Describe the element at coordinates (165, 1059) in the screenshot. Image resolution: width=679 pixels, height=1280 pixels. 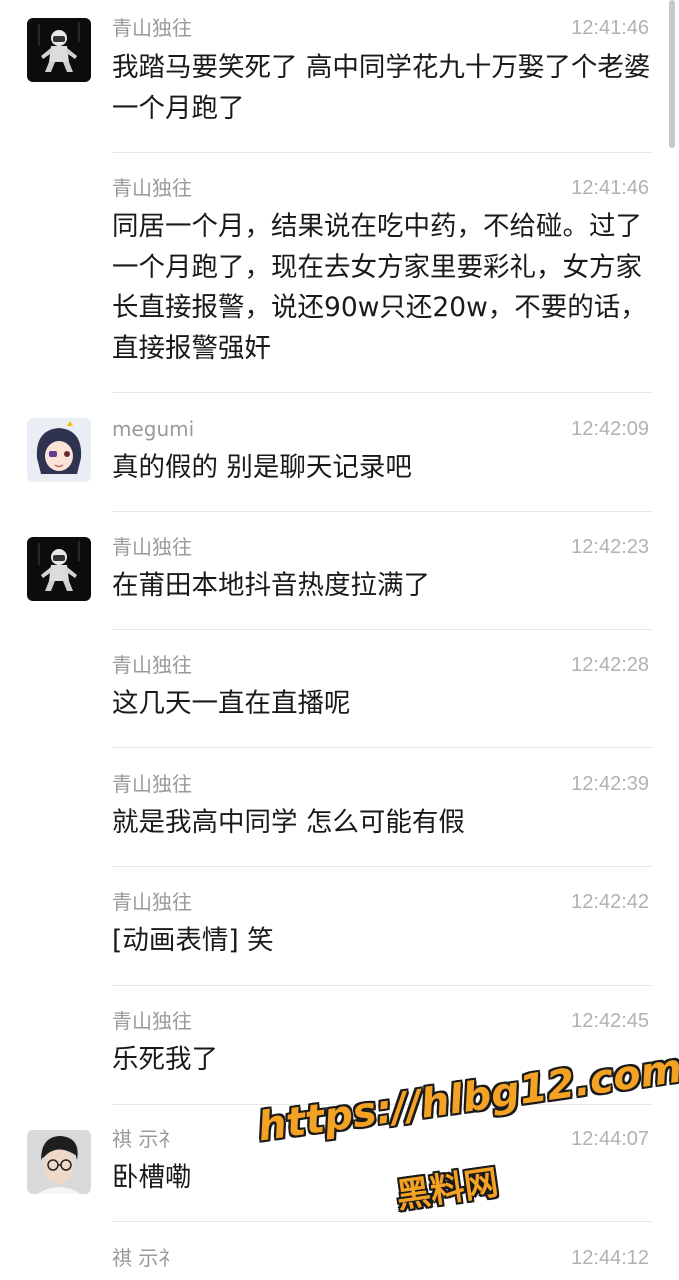
I see `message-text: 乐死我了` at that location.